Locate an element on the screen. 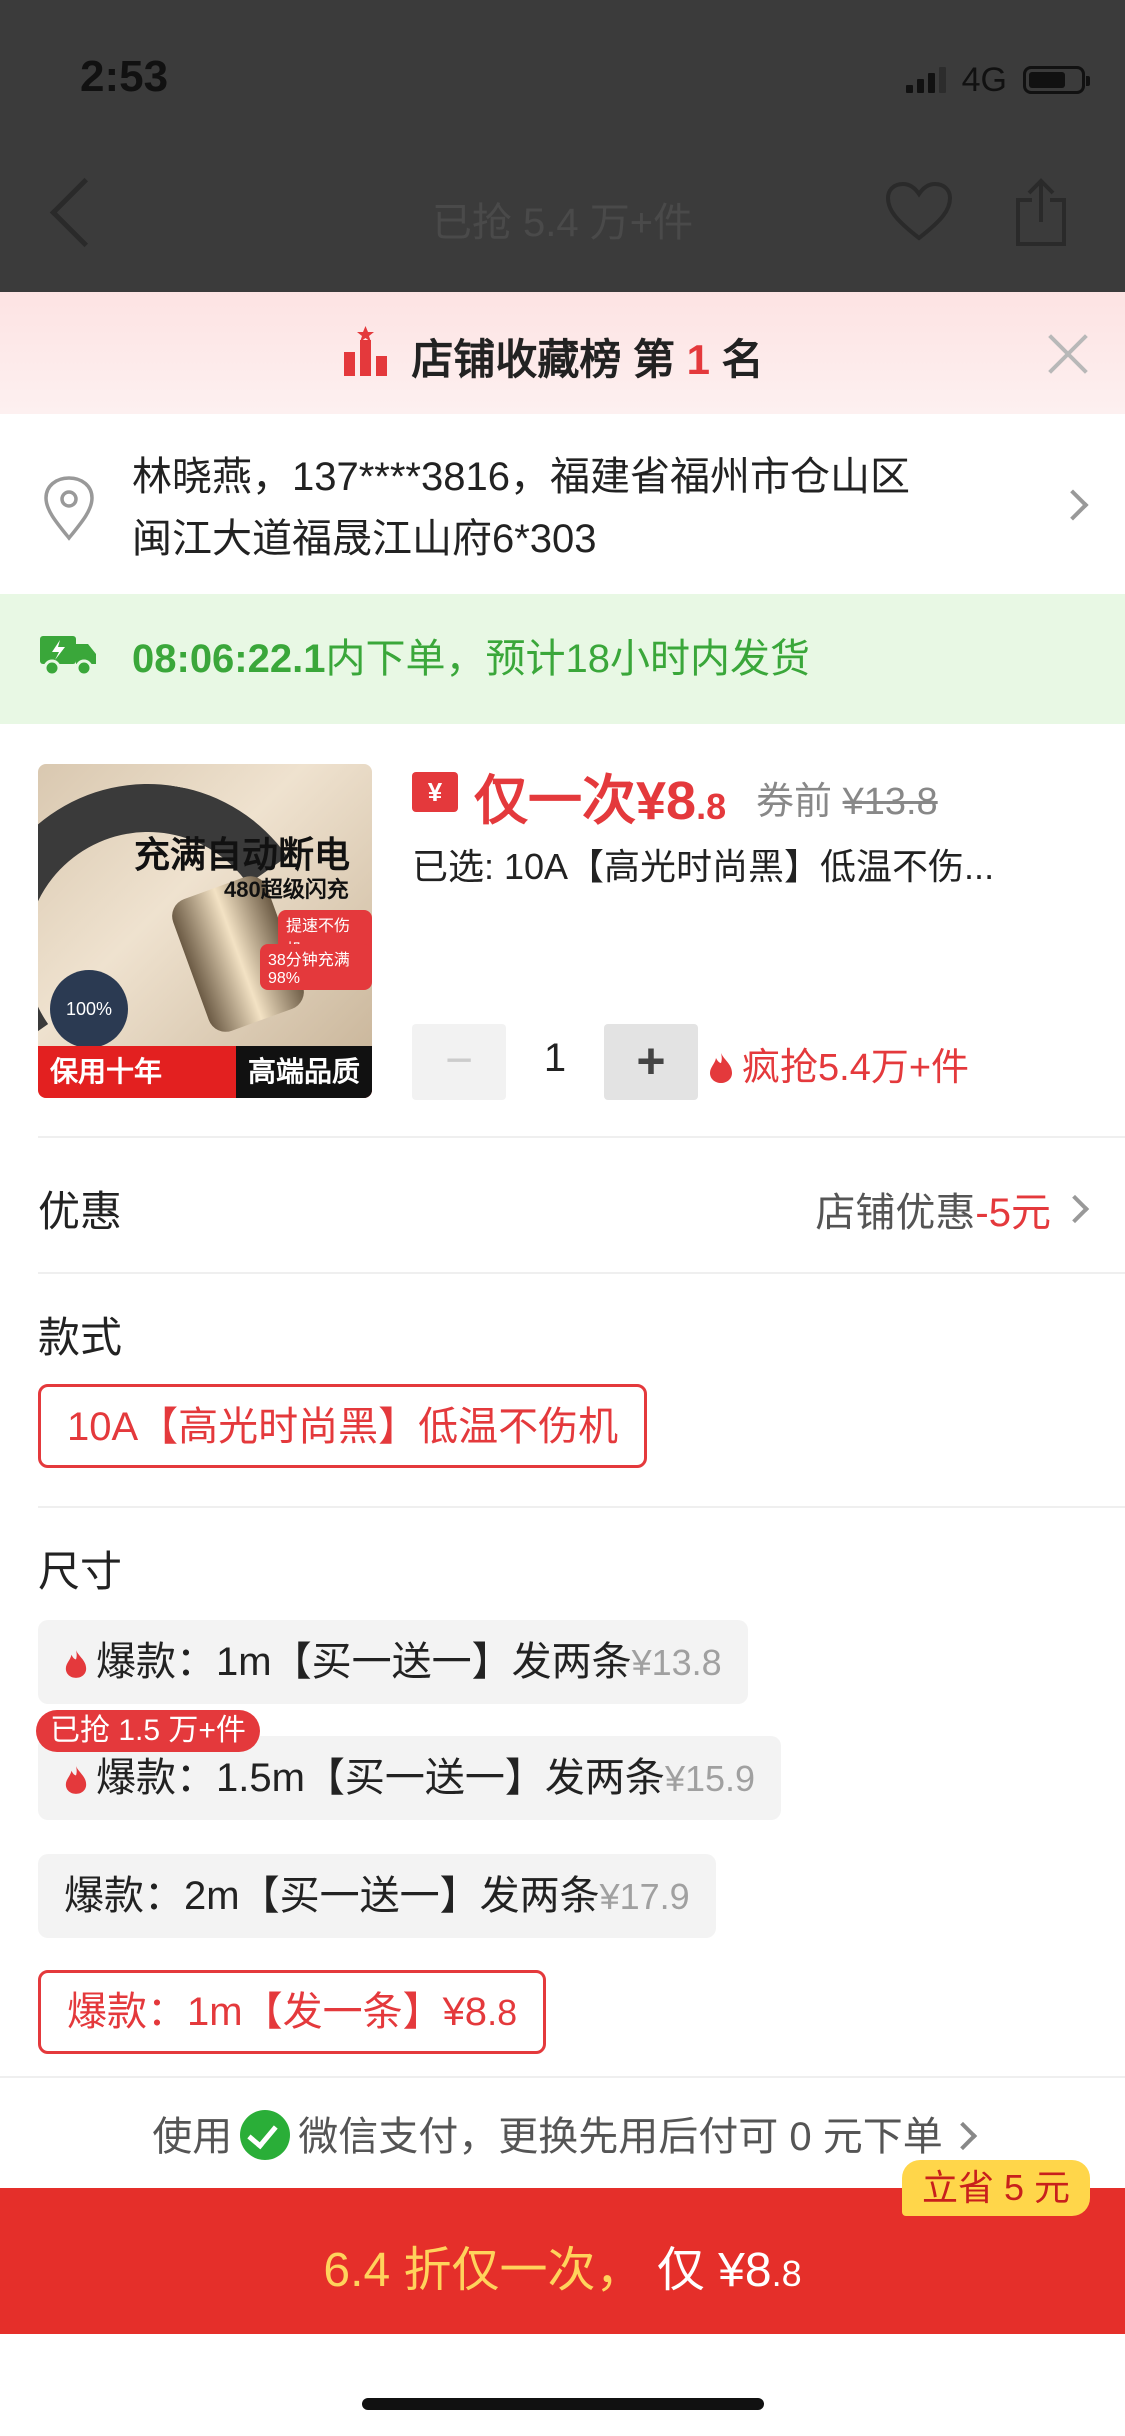 This screenshot has height=2436, width=1125. size-option-label: 爆款：1m【发一条】¥8 is located at coordinates (277, 2012).